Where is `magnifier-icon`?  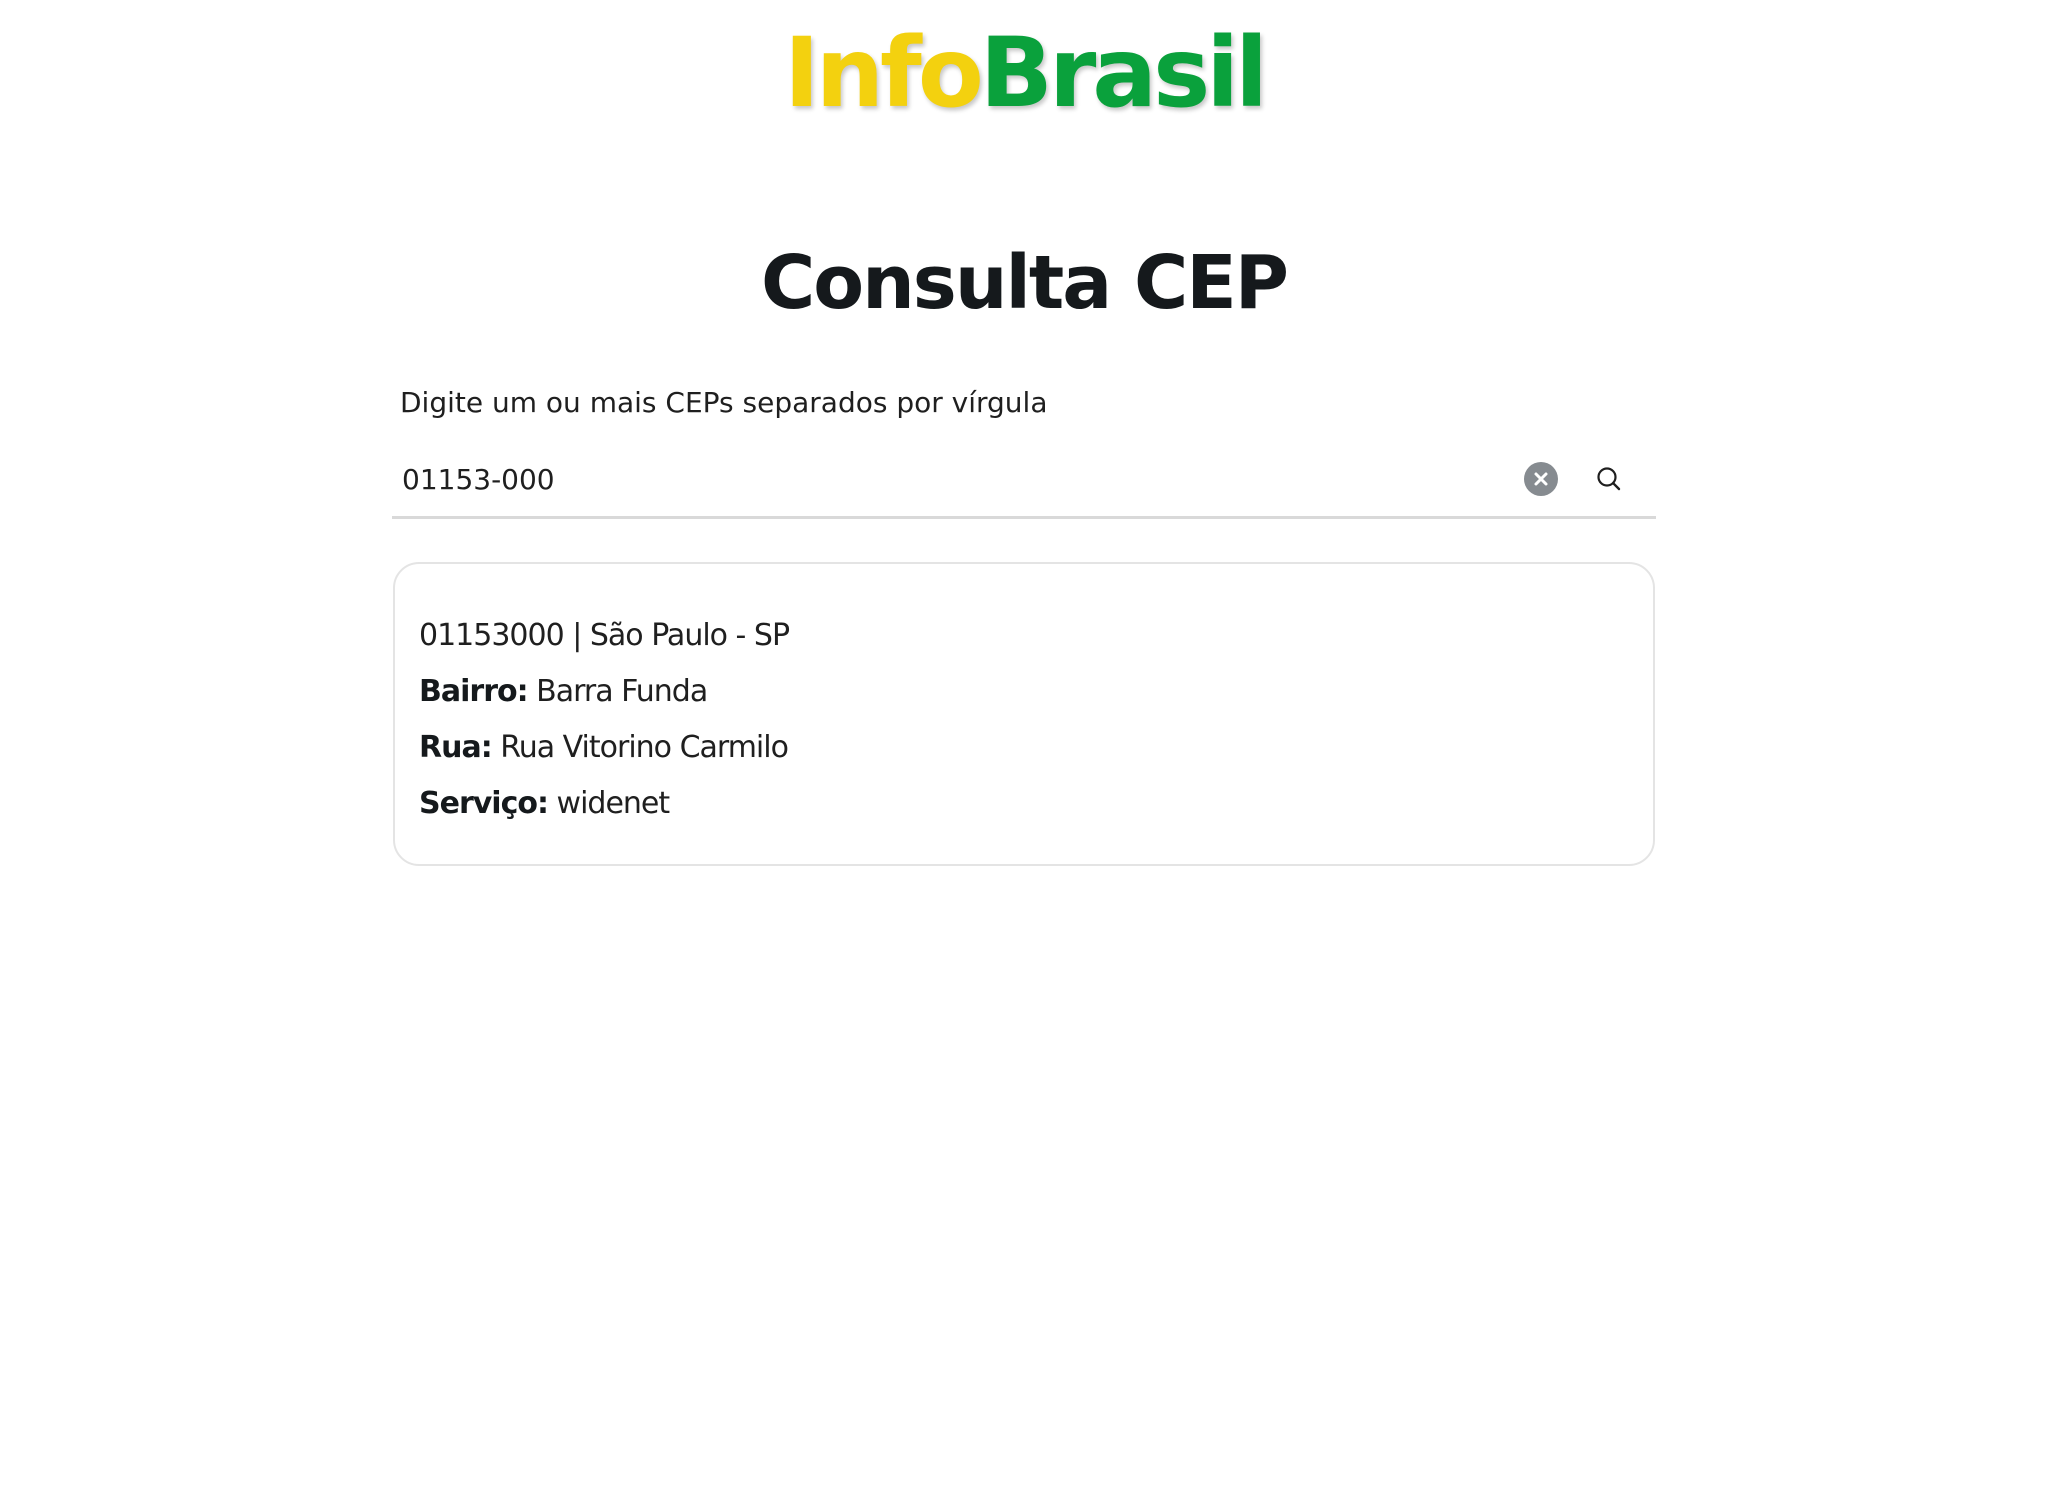 magnifier-icon is located at coordinates (1609, 479).